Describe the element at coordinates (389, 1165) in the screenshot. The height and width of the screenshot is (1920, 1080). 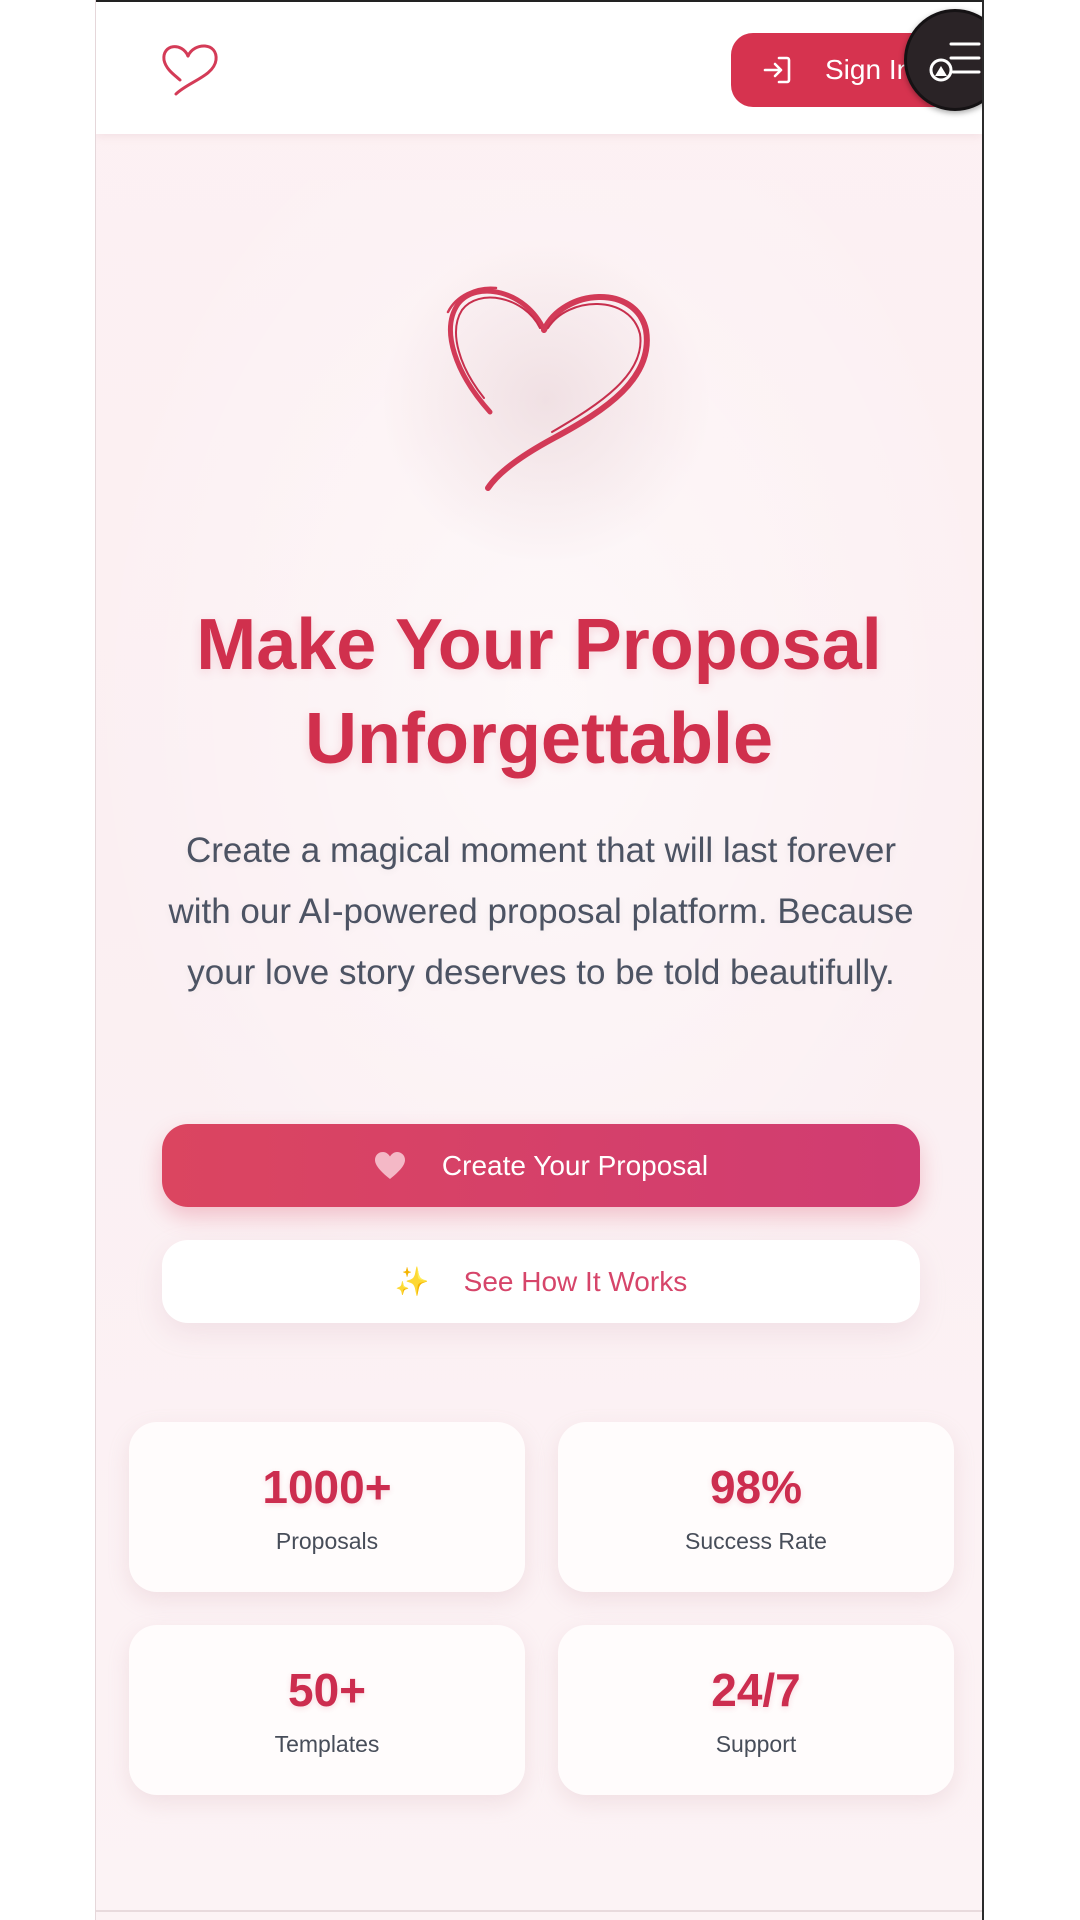
I see `heart-icon` at that location.